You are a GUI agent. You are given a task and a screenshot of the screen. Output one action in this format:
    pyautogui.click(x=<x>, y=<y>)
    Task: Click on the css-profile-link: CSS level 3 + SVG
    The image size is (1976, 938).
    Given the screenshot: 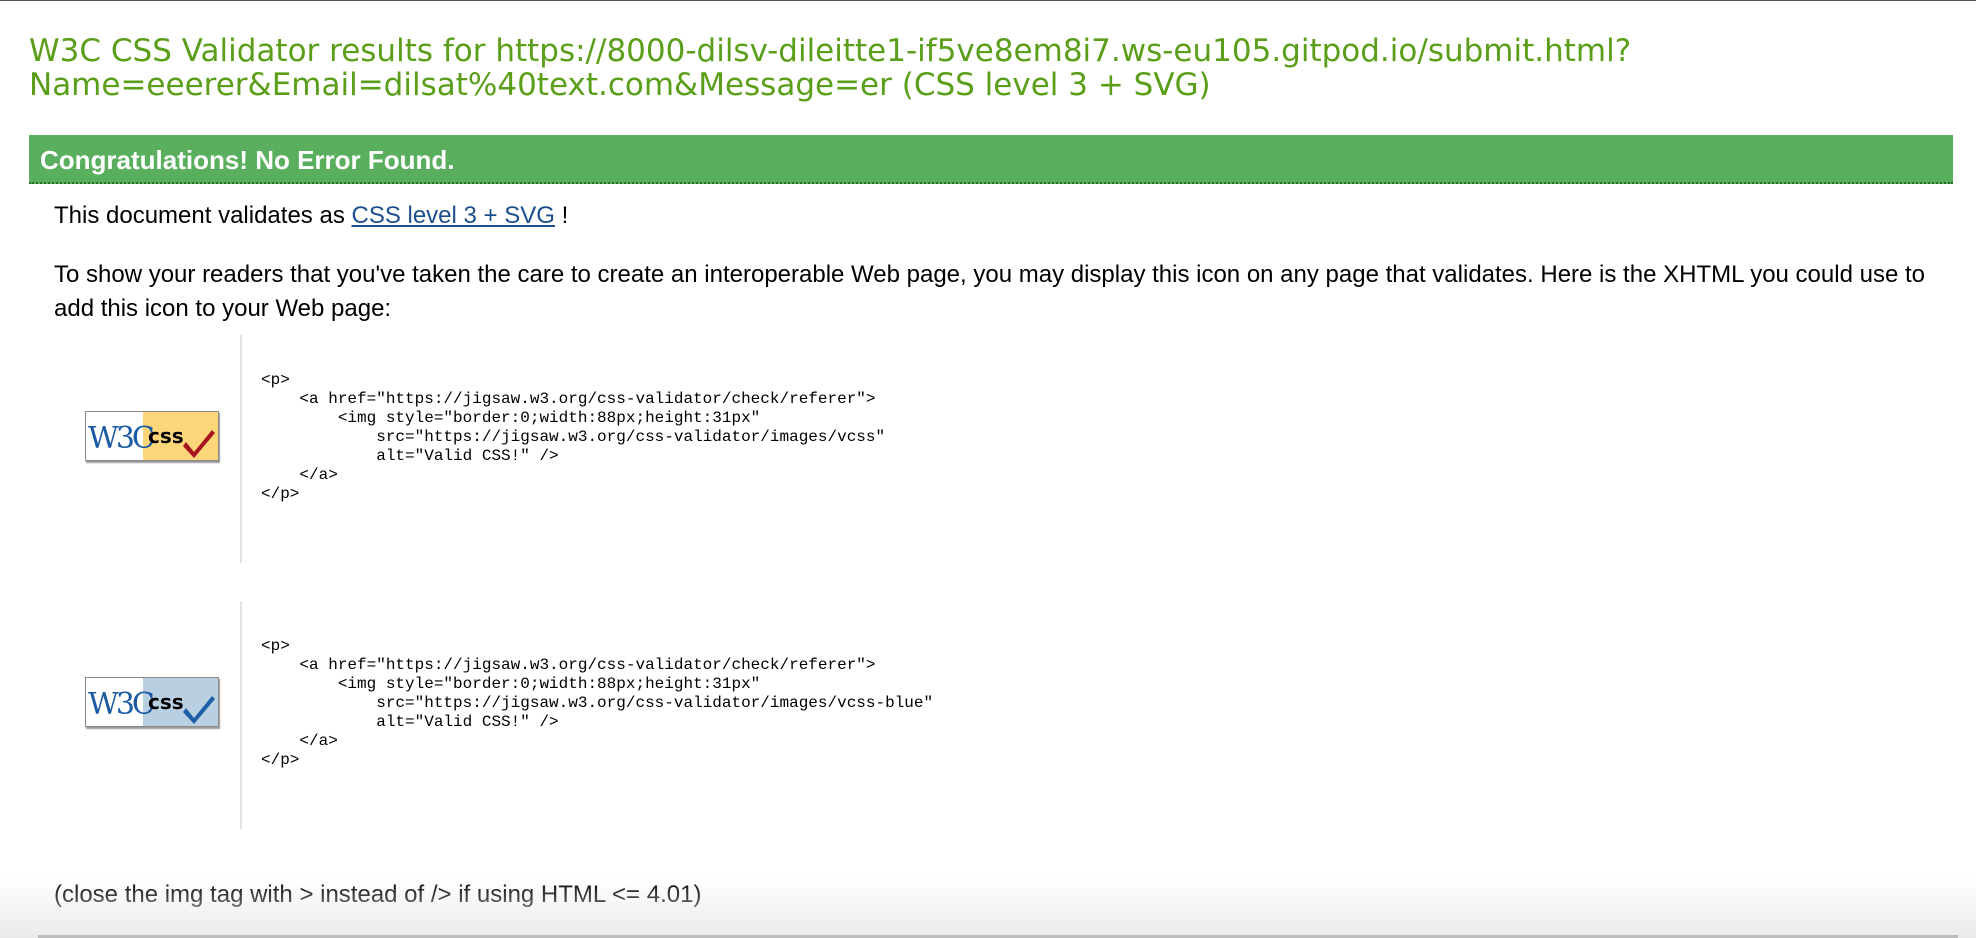 What is the action you would take?
    pyautogui.click(x=452, y=215)
    